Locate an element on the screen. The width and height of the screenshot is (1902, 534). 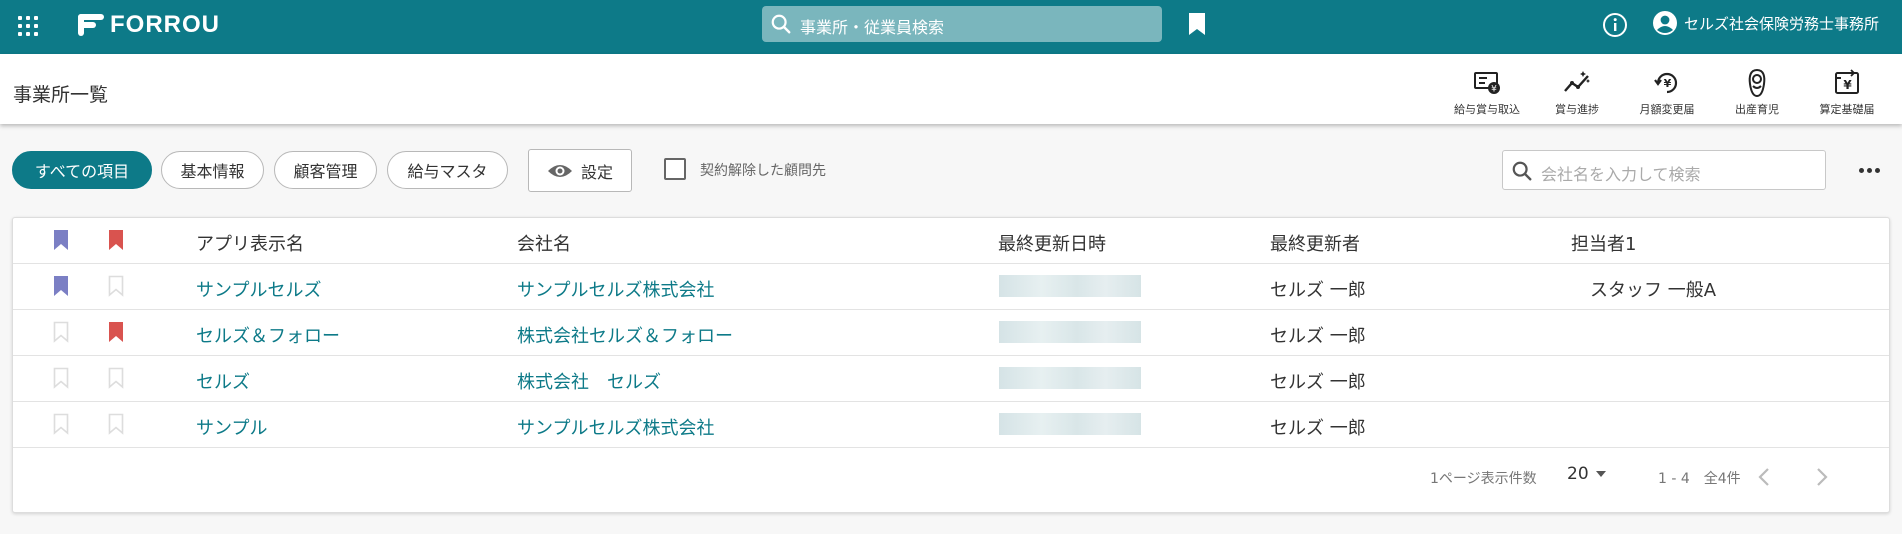
info-icon is located at coordinates (1615, 27).